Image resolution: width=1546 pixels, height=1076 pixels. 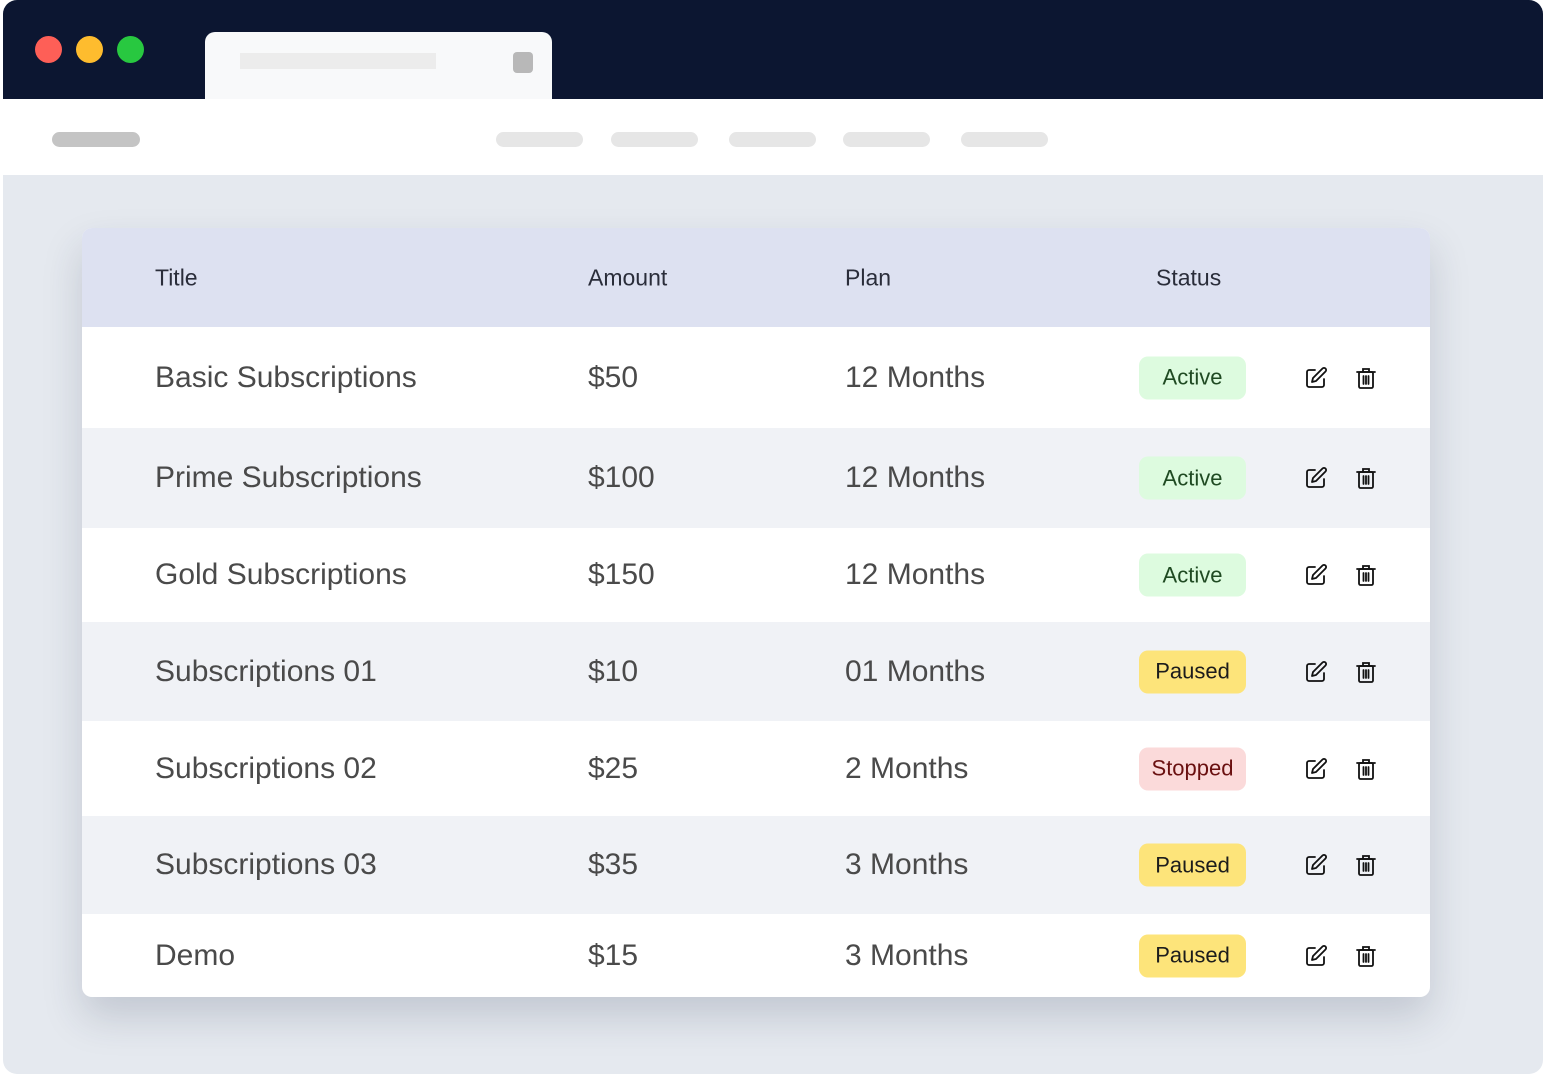 What do you see at coordinates (756, 377) in the screenshot?
I see `table-row: Basic Subscriptions $50 12 Months Active` at bounding box center [756, 377].